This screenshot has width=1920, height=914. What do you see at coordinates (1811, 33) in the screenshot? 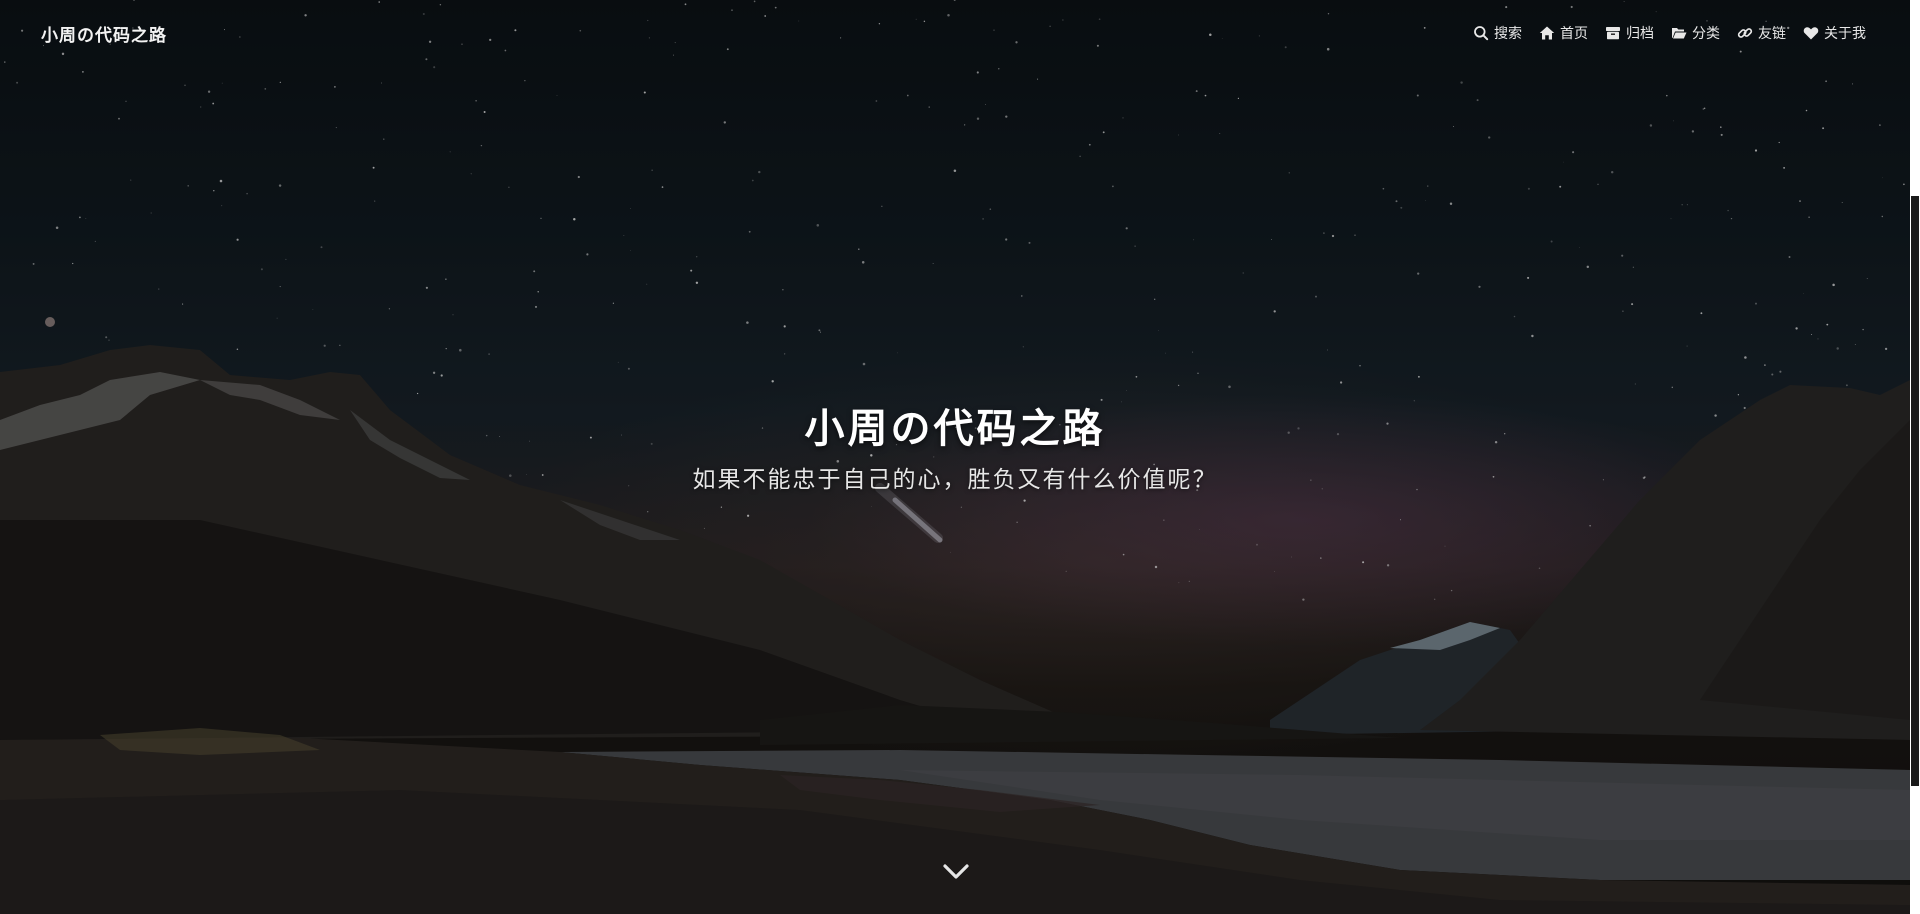
I see `heart-icon` at bounding box center [1811, 33].